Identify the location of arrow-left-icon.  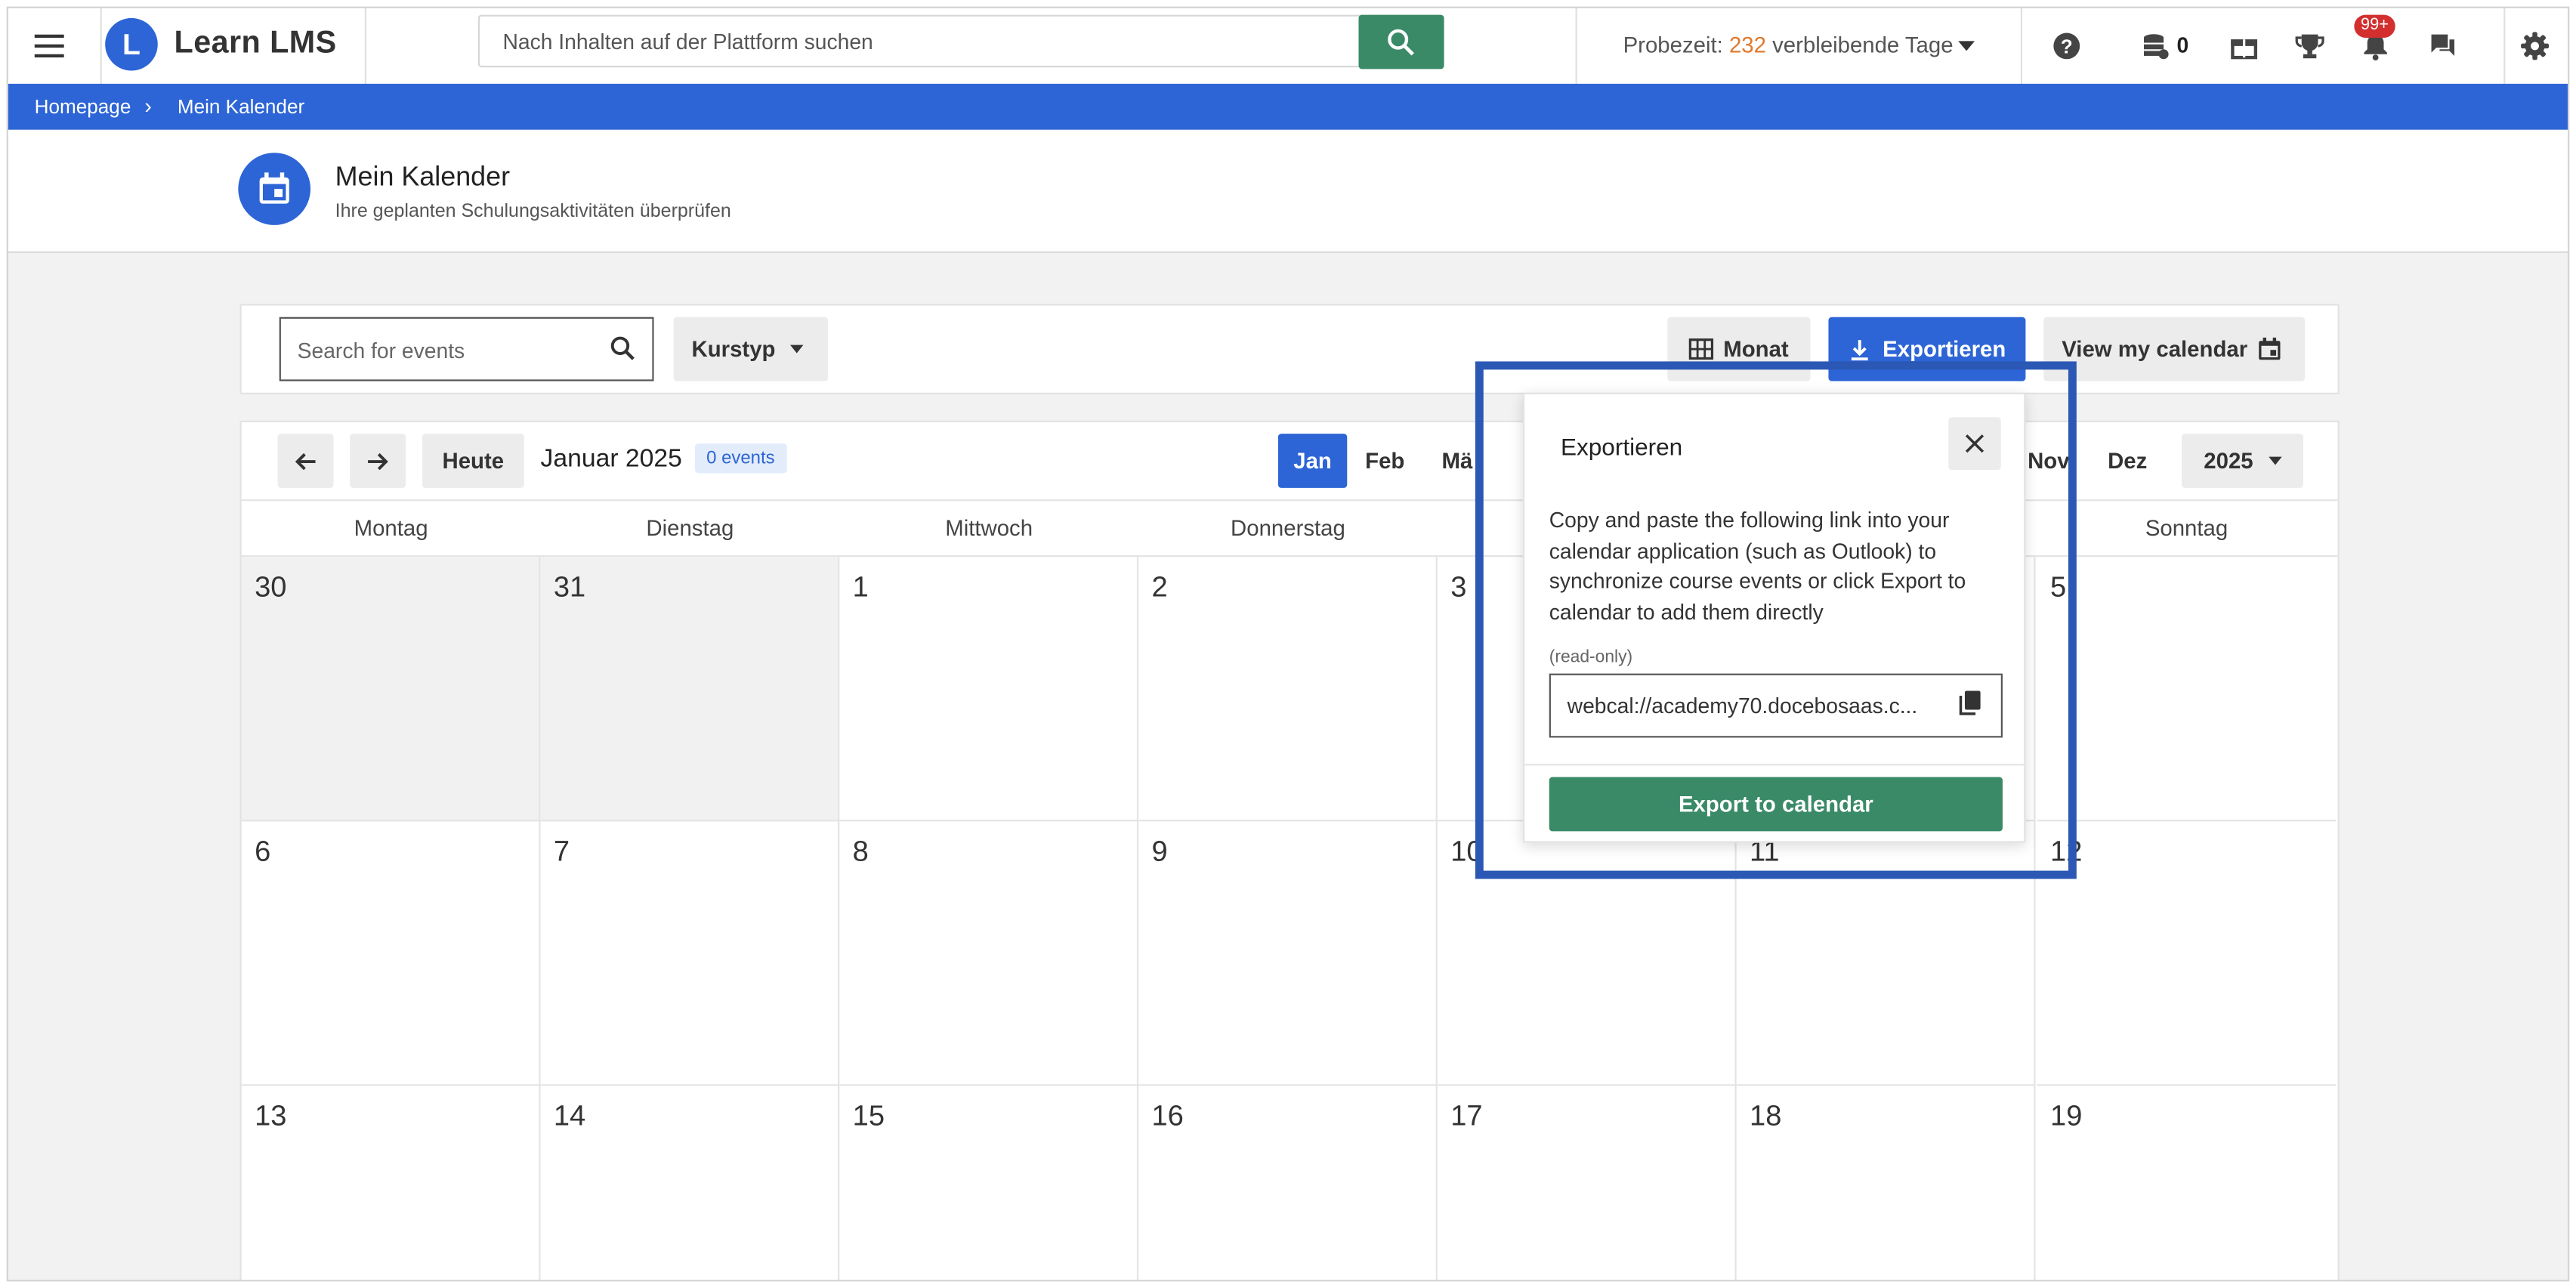
(305, 461).